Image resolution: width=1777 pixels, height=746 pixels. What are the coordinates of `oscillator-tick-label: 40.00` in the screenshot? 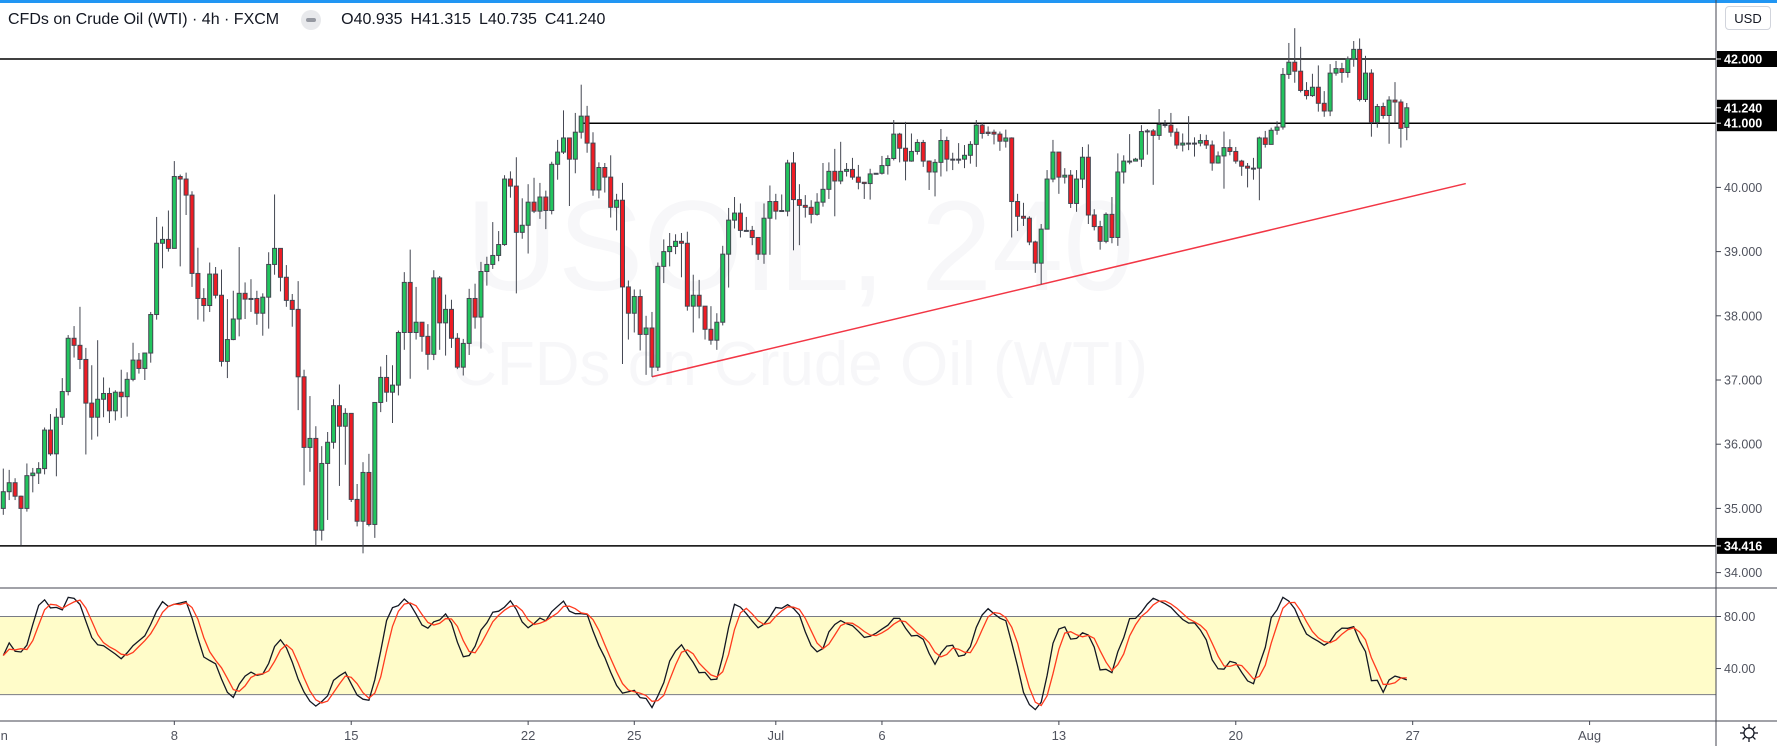 It's located at (1739, 669).